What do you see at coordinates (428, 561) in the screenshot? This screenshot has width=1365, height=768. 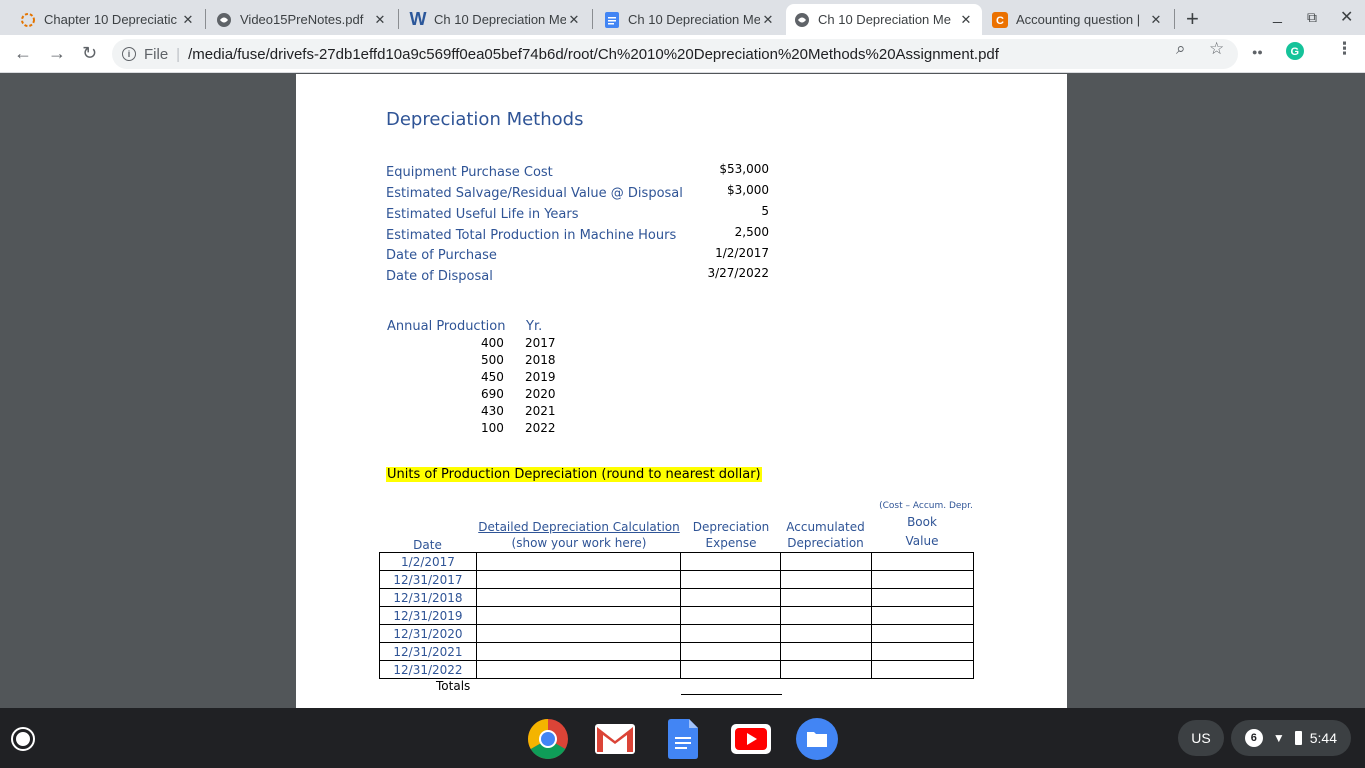 I see `date-cell: 1/2/2017` at bounding box center [428, 561].